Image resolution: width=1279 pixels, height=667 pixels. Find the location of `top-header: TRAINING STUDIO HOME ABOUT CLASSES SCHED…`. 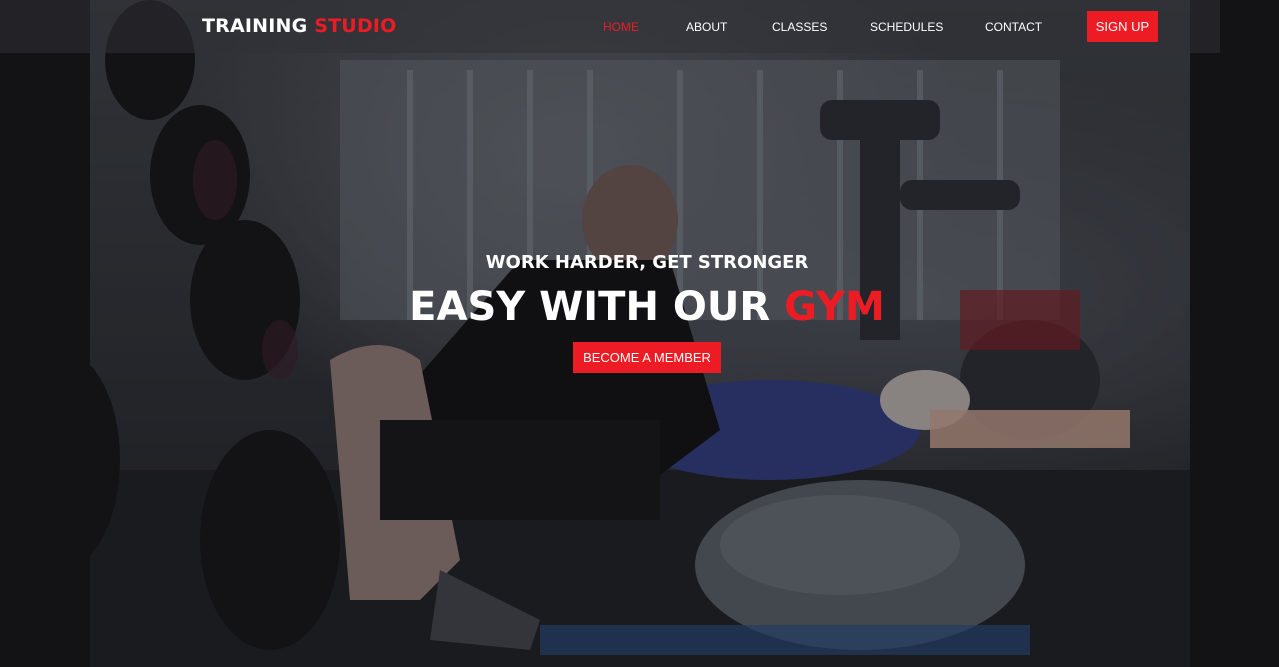

top-header: TRAINING STUDIO HOME ABOUT CLASSES SCHED… is located at coordinates (610, 26).